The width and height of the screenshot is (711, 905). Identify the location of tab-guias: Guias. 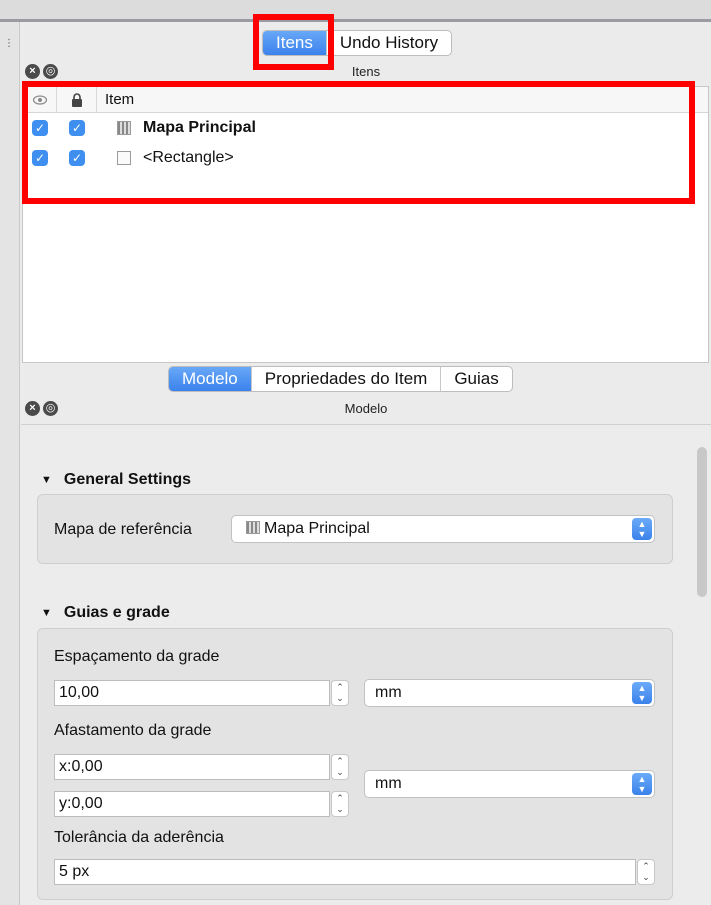
(475, 379).